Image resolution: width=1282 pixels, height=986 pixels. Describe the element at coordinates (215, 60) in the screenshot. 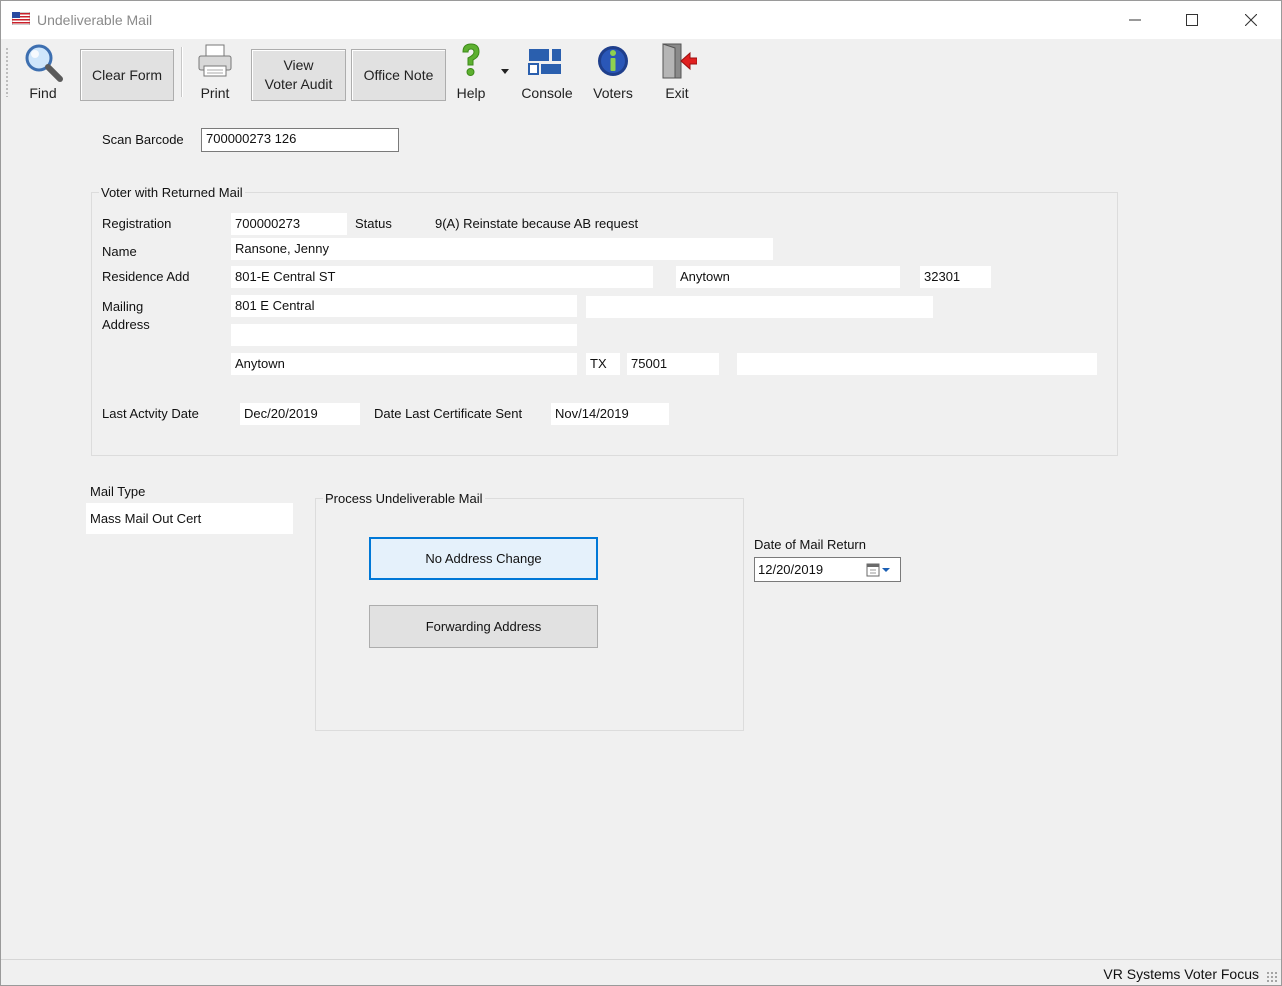

I see `printer-icon` at that location.